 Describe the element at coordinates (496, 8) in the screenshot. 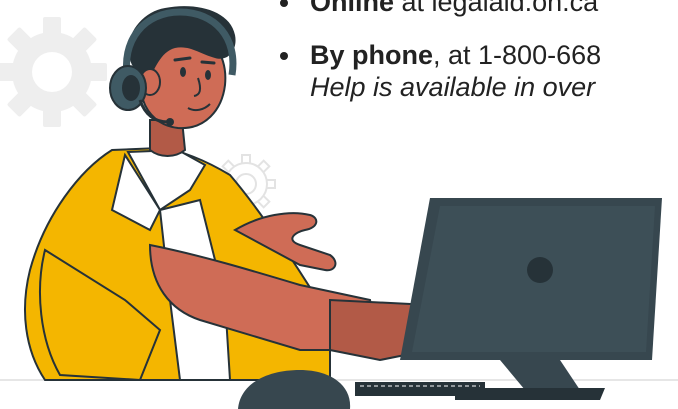

I see `contact-method-detail: at legalaid.on.ca` at that location.